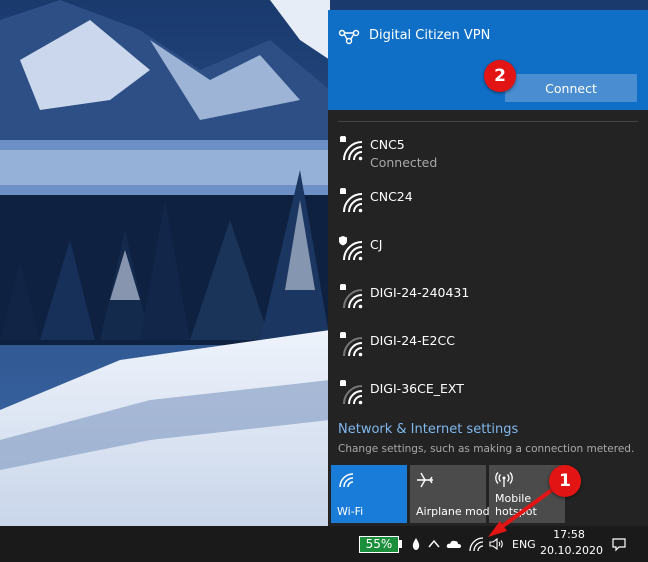 Image resolution: width=648 pixels, height=562 pixels. Describe the element at coordinates (425, 480) in the screenshot. I see `airplane-icon` at that location.